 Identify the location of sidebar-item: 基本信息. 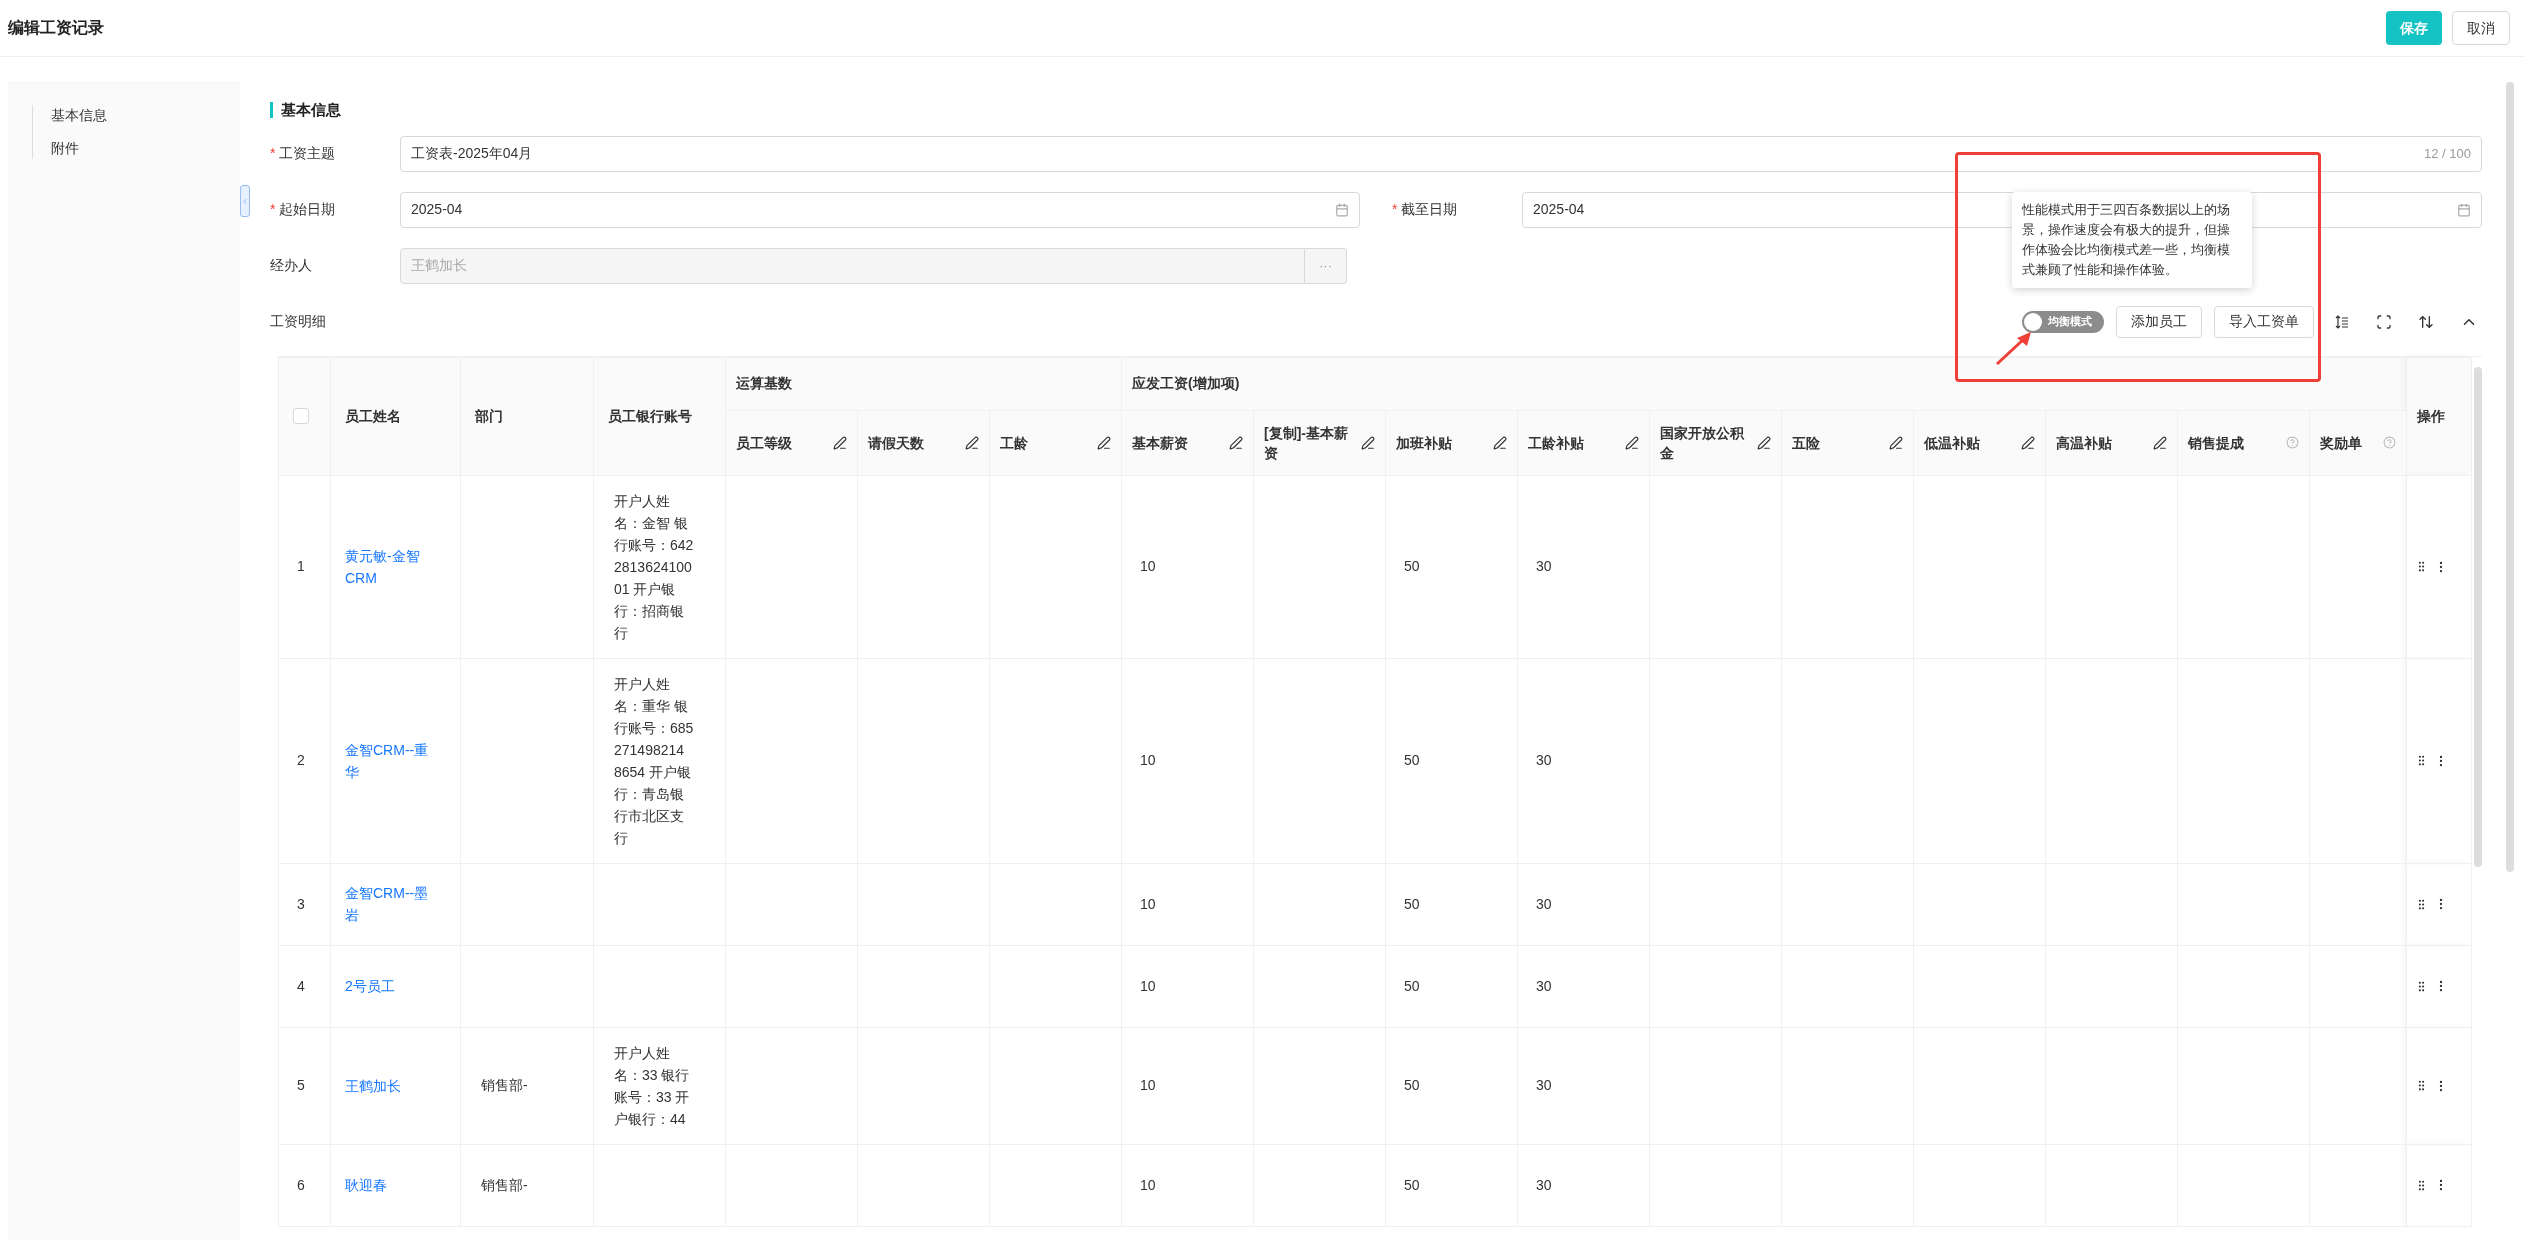
(145, 115).